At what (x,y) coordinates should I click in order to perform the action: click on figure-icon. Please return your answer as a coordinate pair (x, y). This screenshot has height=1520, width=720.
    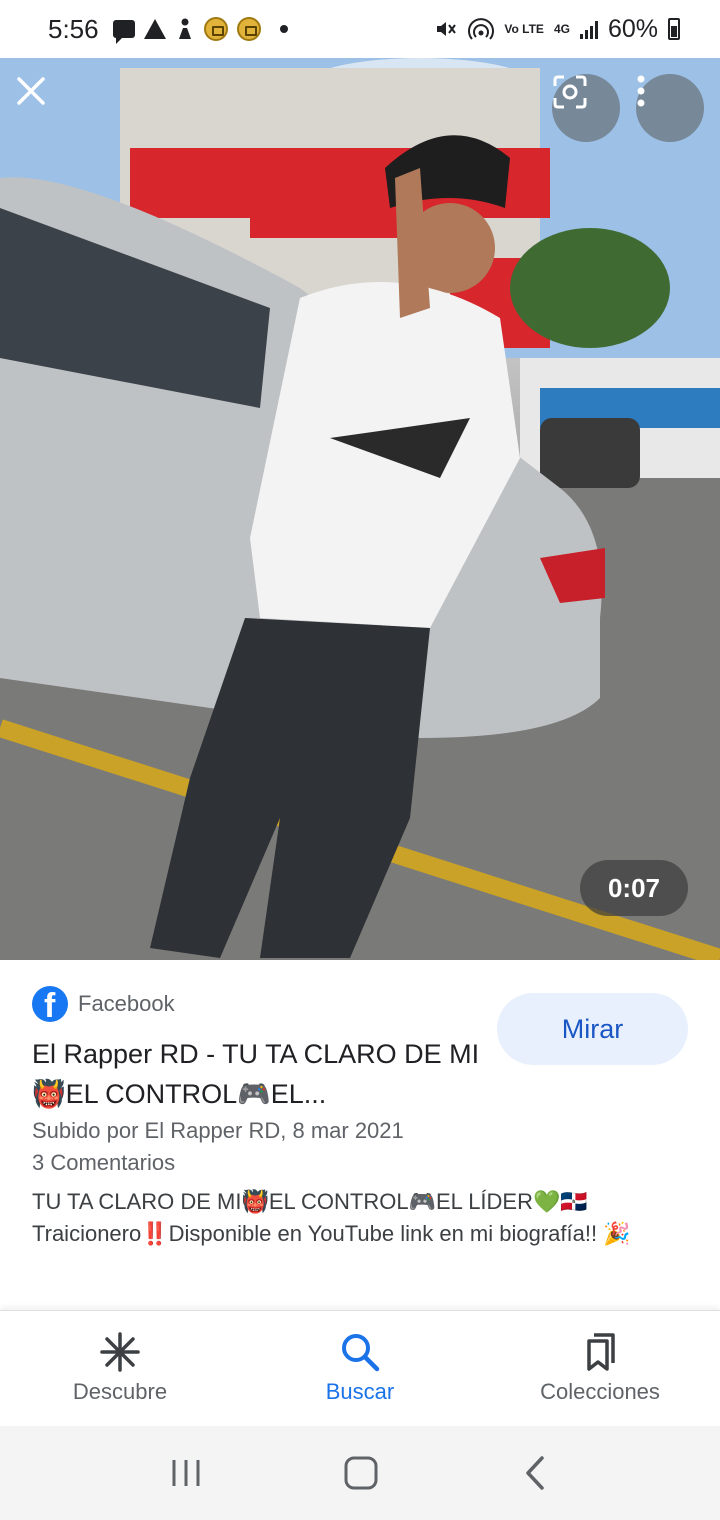
    Looking at the image, I should click on (184, 28).